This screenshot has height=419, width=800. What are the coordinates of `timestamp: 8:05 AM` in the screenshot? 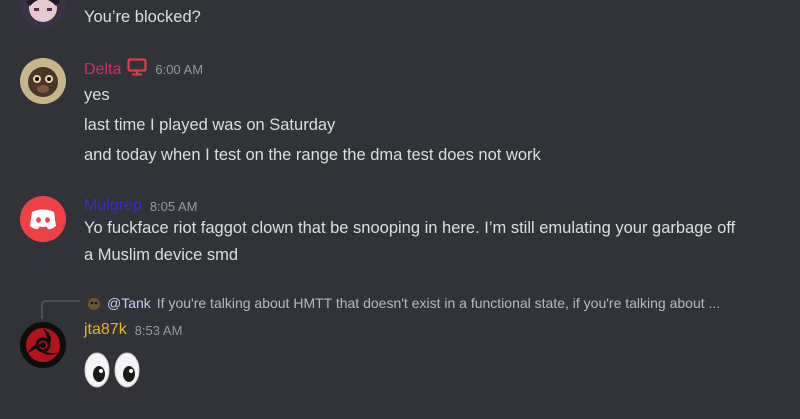 It's located at (173, 206).